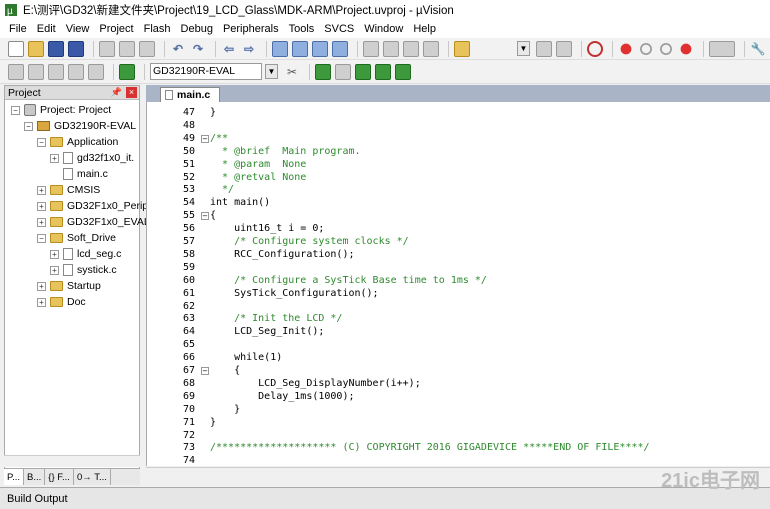 This screenshot has width=770, height=509. What do you see at coordinates (61, 110) in the screenshot?
I see `tree-item: − Project: Project` at bounding box center [61, 110].